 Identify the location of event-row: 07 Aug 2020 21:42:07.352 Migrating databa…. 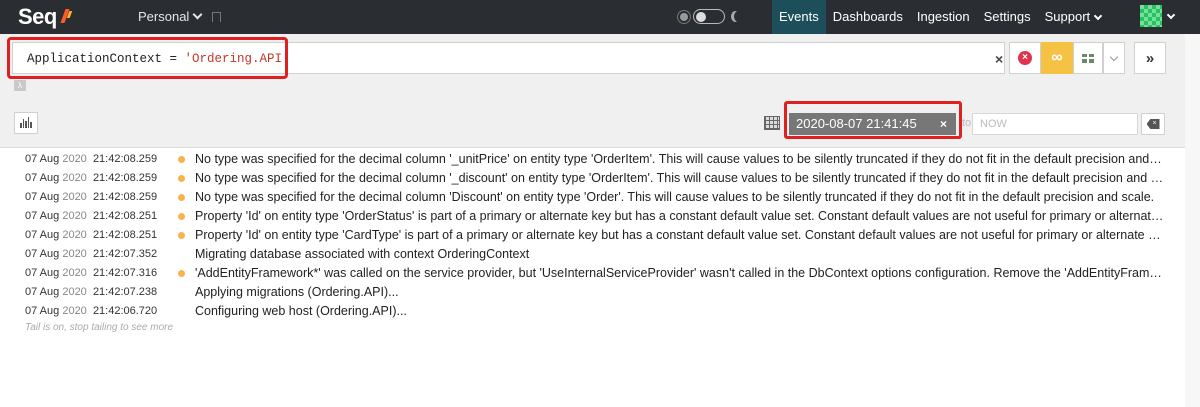
(600, 254).